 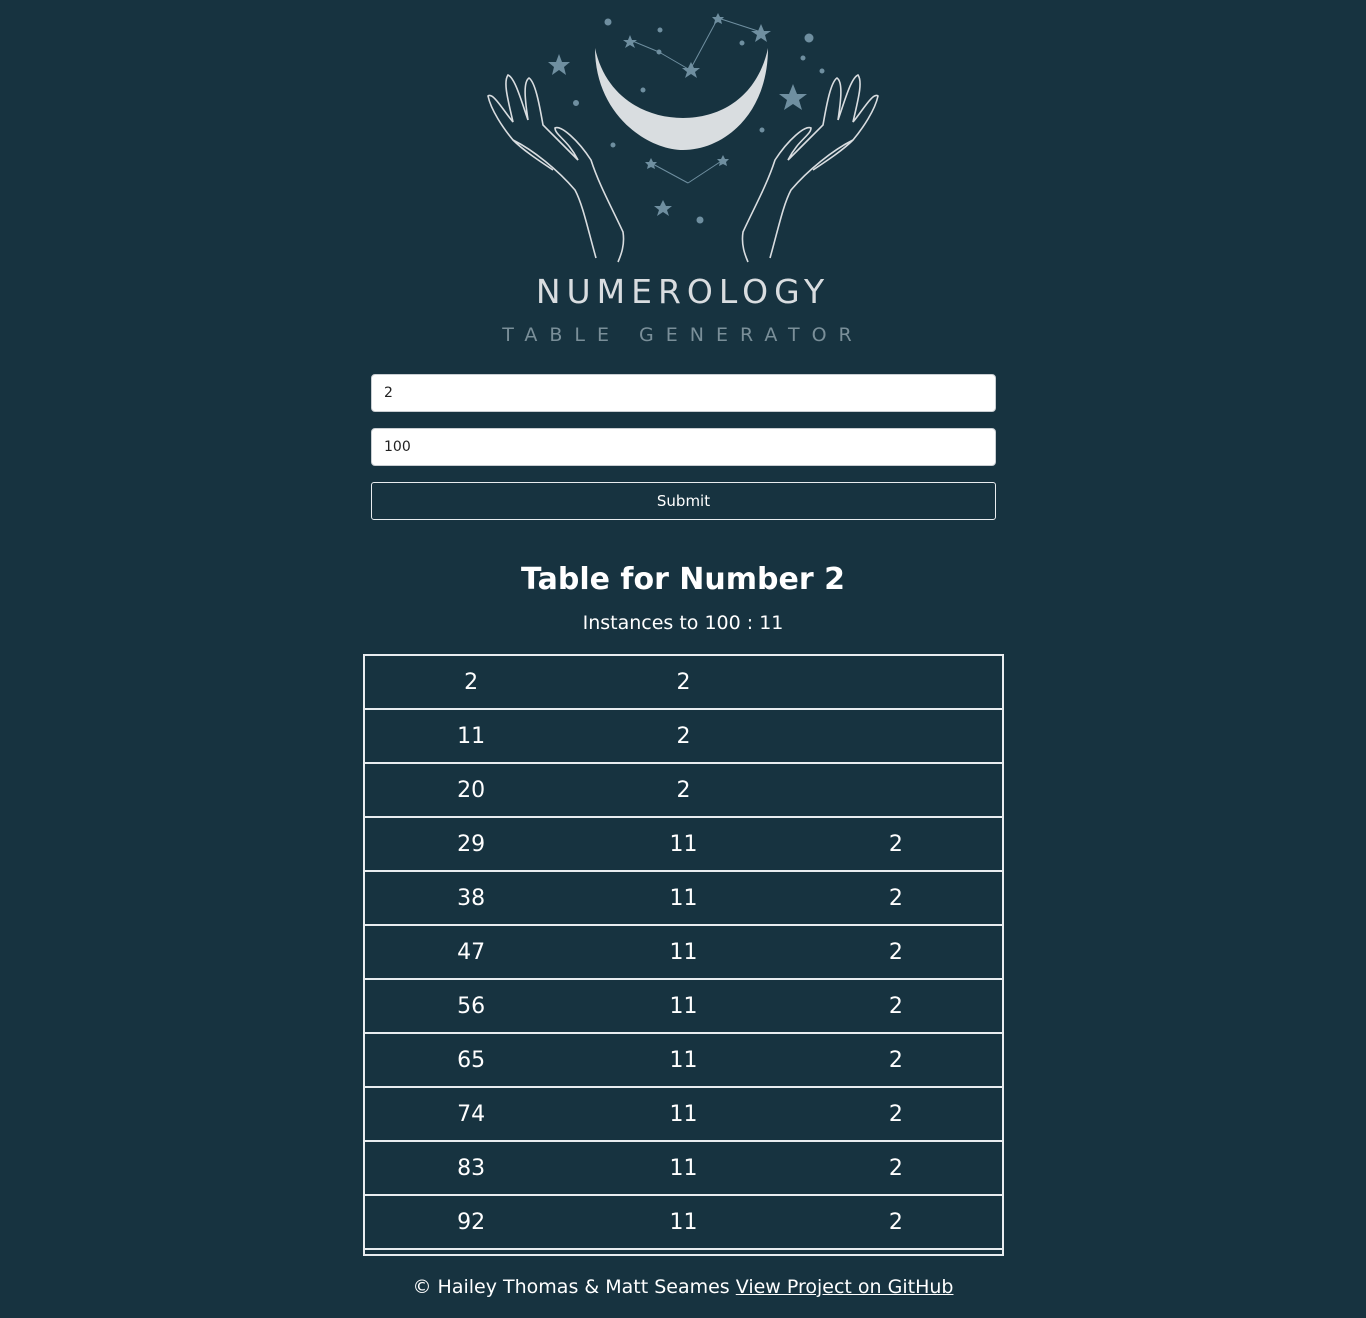 I want to click on limit-input, so click(x=683, y=447).